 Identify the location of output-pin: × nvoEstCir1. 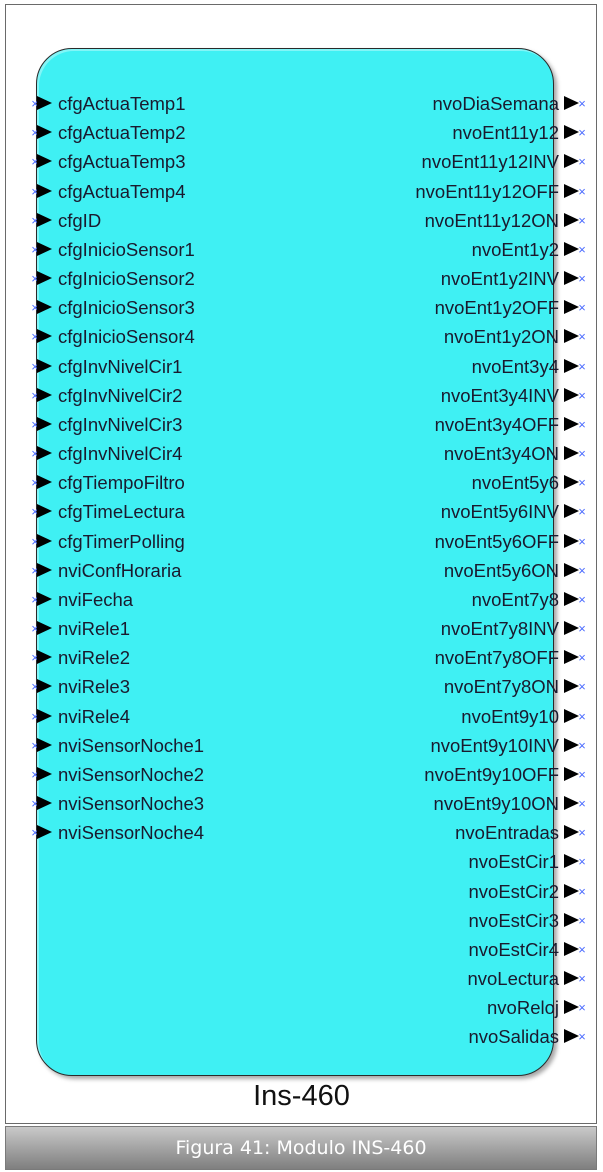
(452, 861).